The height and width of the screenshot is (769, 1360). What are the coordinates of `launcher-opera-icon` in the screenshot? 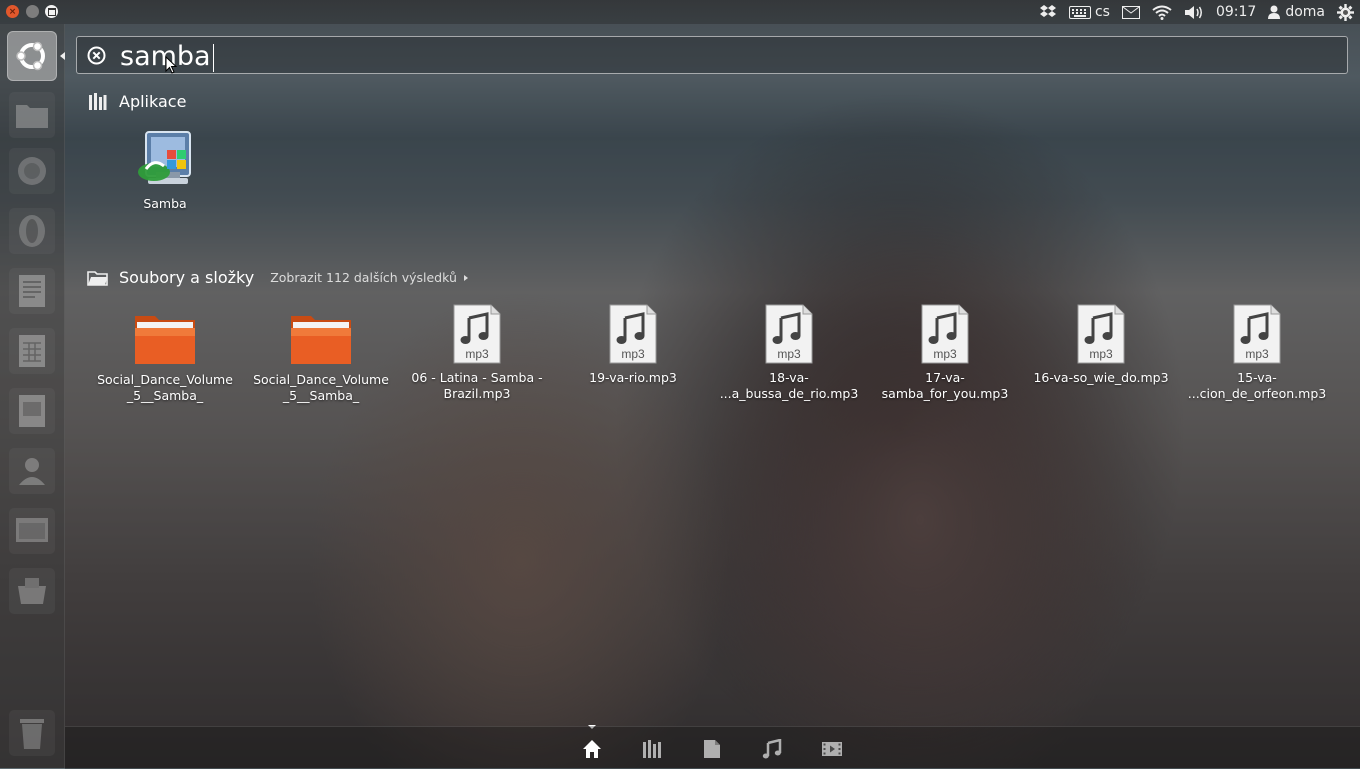 It's located at (32, 231).